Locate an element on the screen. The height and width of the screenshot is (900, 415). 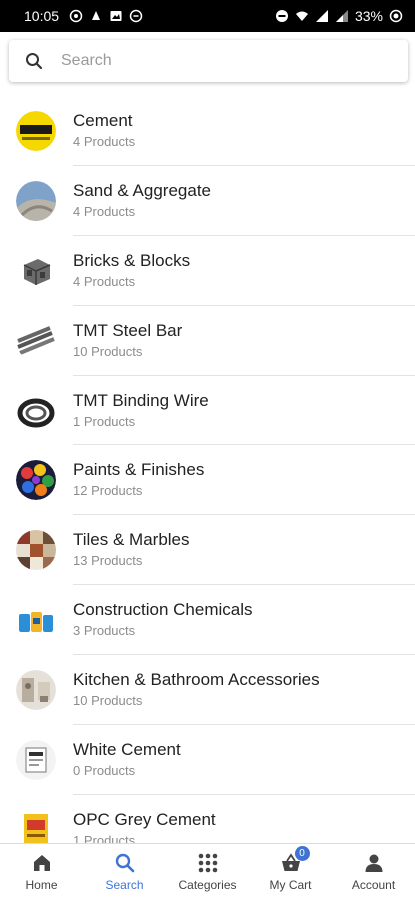
category-name: Paints & Finishes is located at coordinates (139, 470).